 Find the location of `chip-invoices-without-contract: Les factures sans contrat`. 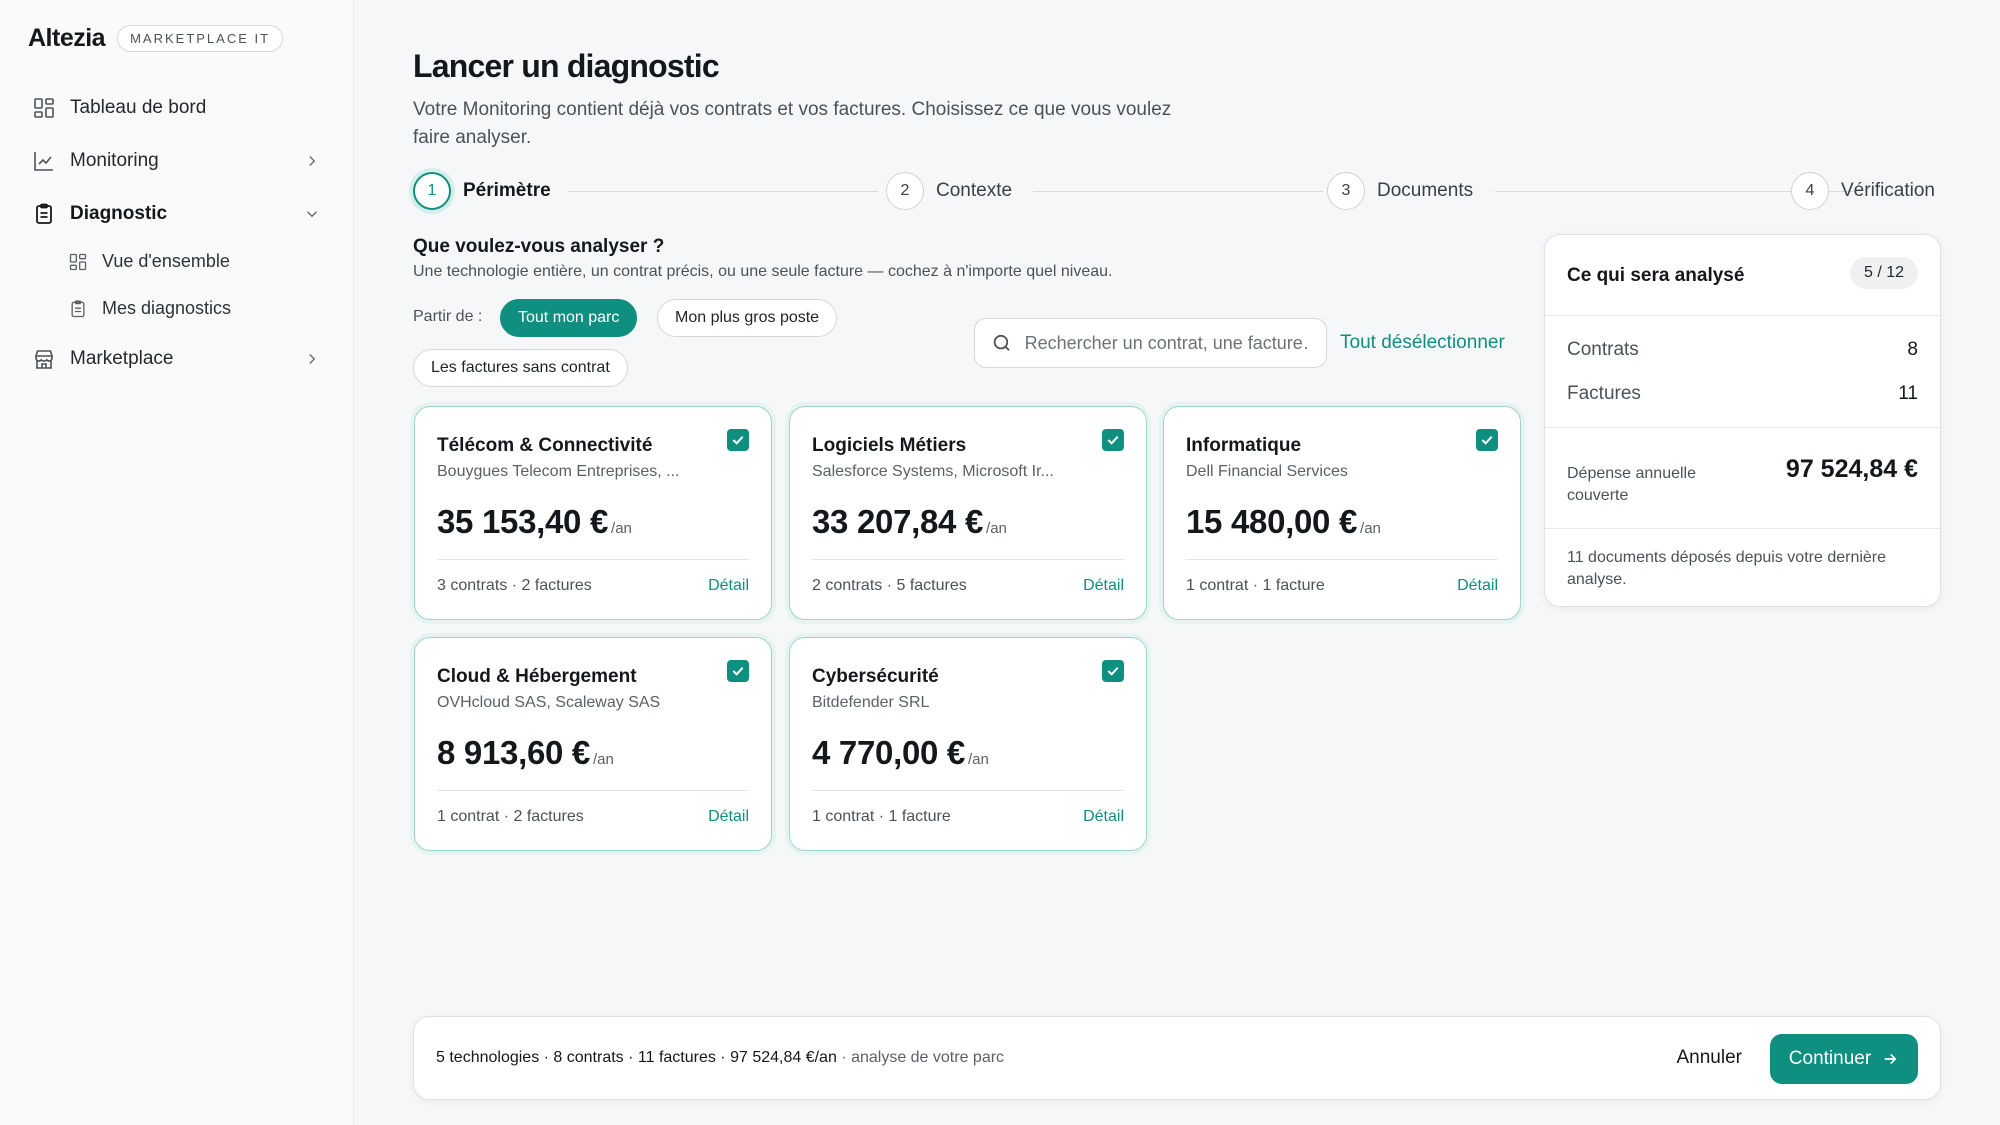

chip-invoices-without-contract: Les factures sans contrat is located at coordinates (520, 368).